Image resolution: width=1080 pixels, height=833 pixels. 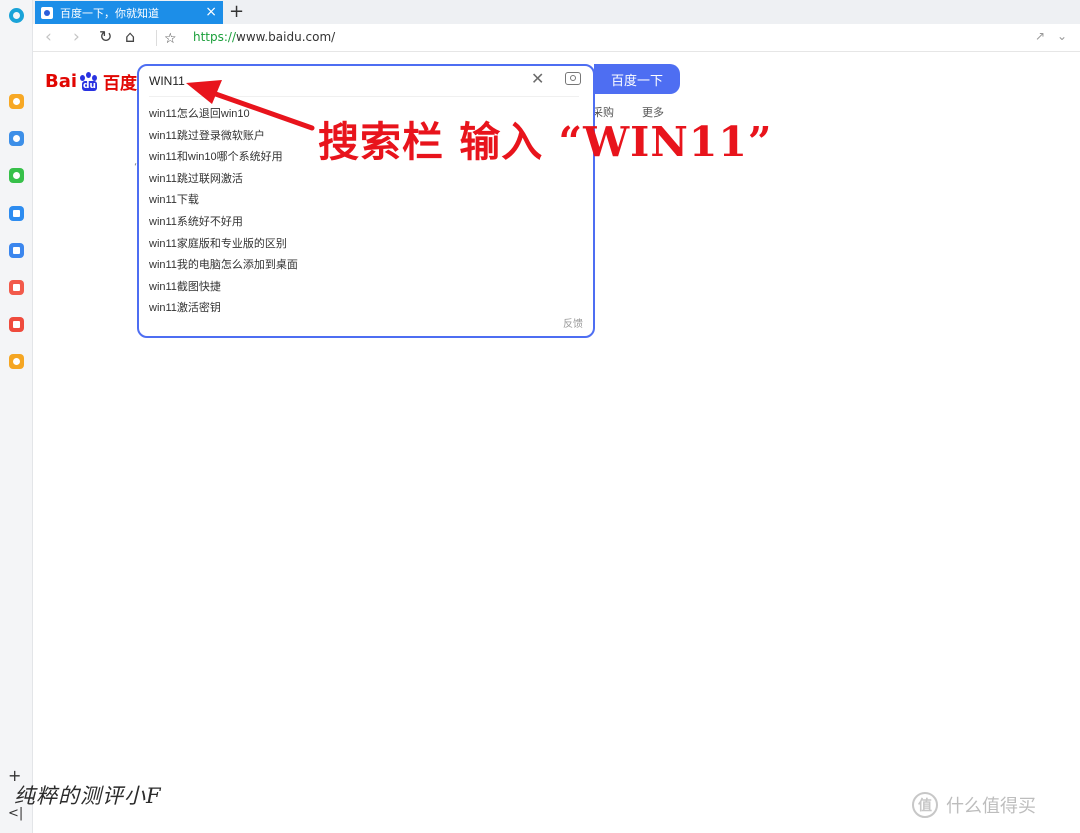 What do you see at coordinates (89, 85) in the screenshot?
I see `logo-du: du` at bounding box center [89, 85].